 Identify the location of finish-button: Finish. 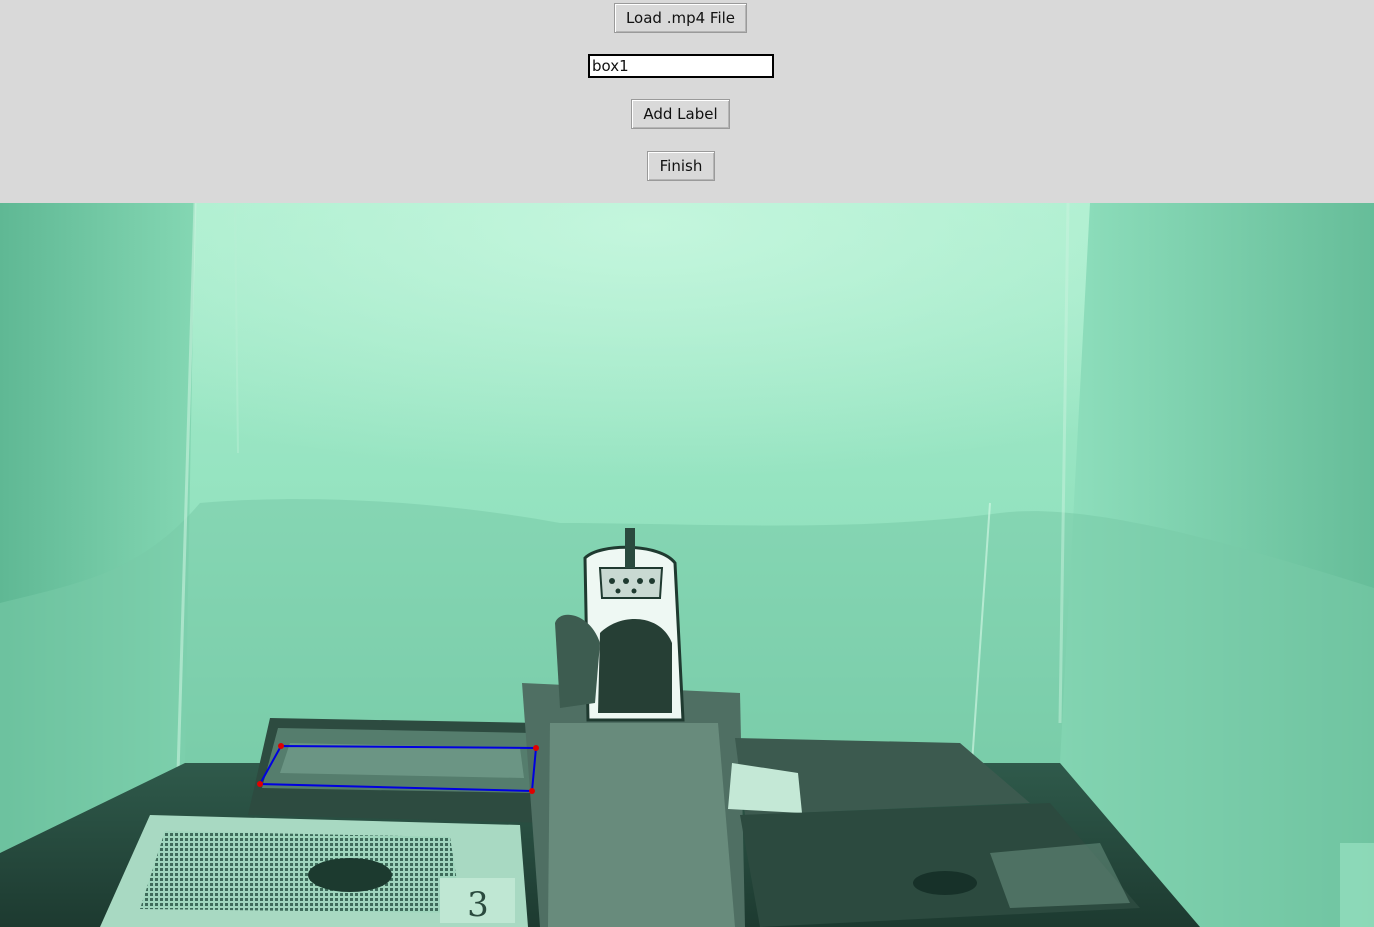
(681, 166).